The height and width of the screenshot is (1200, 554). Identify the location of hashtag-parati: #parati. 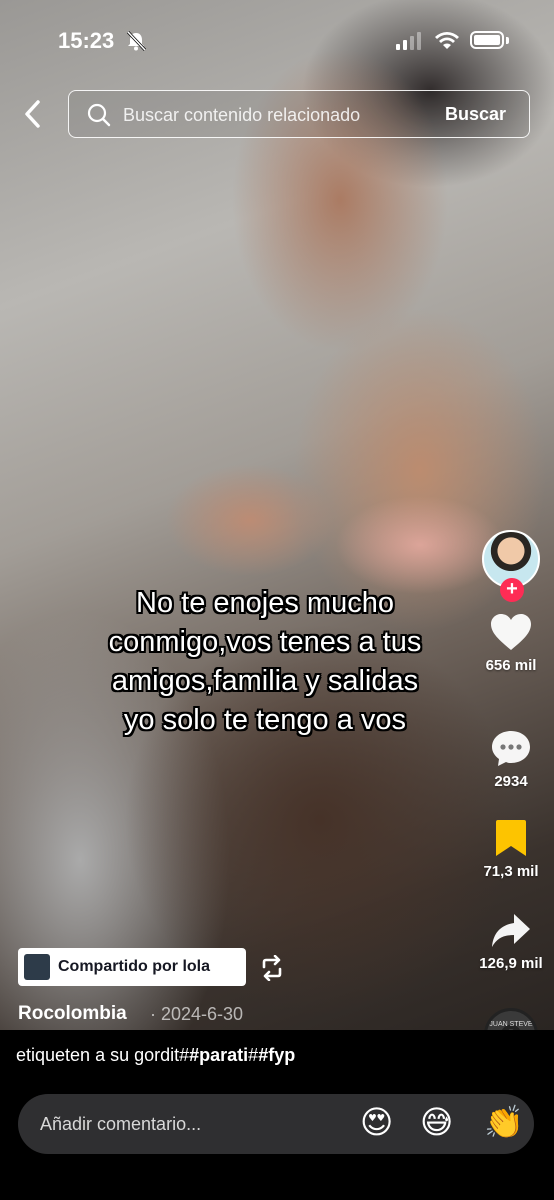
(218, 1055).